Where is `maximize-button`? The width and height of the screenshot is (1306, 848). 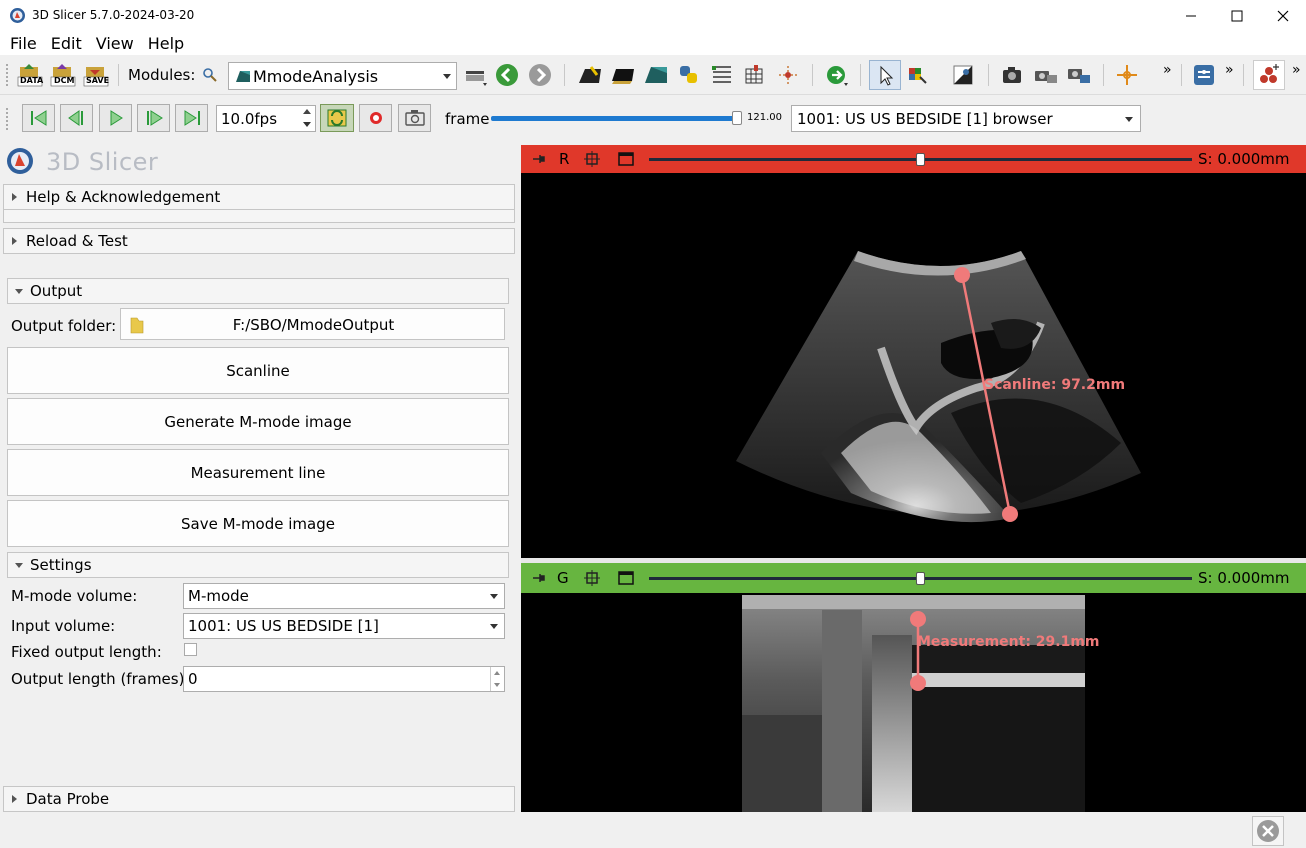 maximize-button is located at coordinates (1237, 15).